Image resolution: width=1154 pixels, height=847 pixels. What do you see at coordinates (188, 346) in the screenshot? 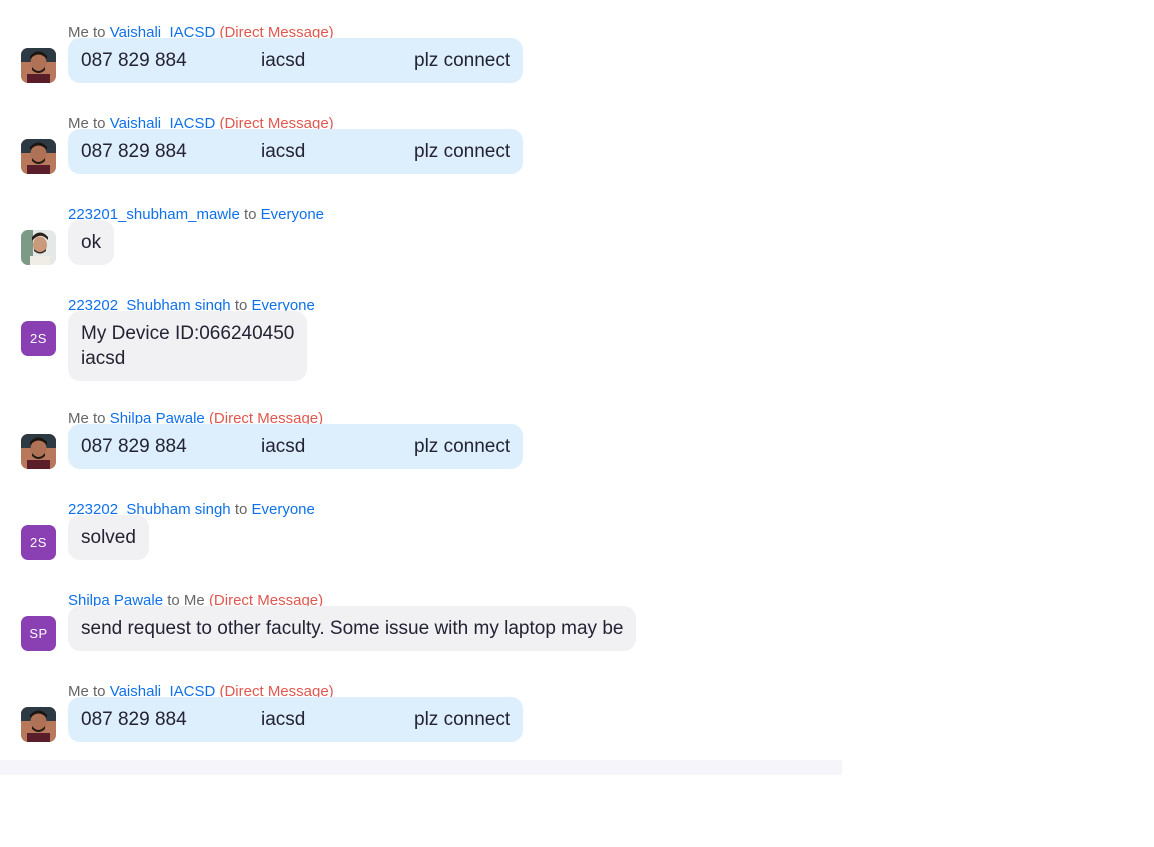
I see `message-bubble: My Device ID:066240450 iacsd` at bounding box center [188, 346].